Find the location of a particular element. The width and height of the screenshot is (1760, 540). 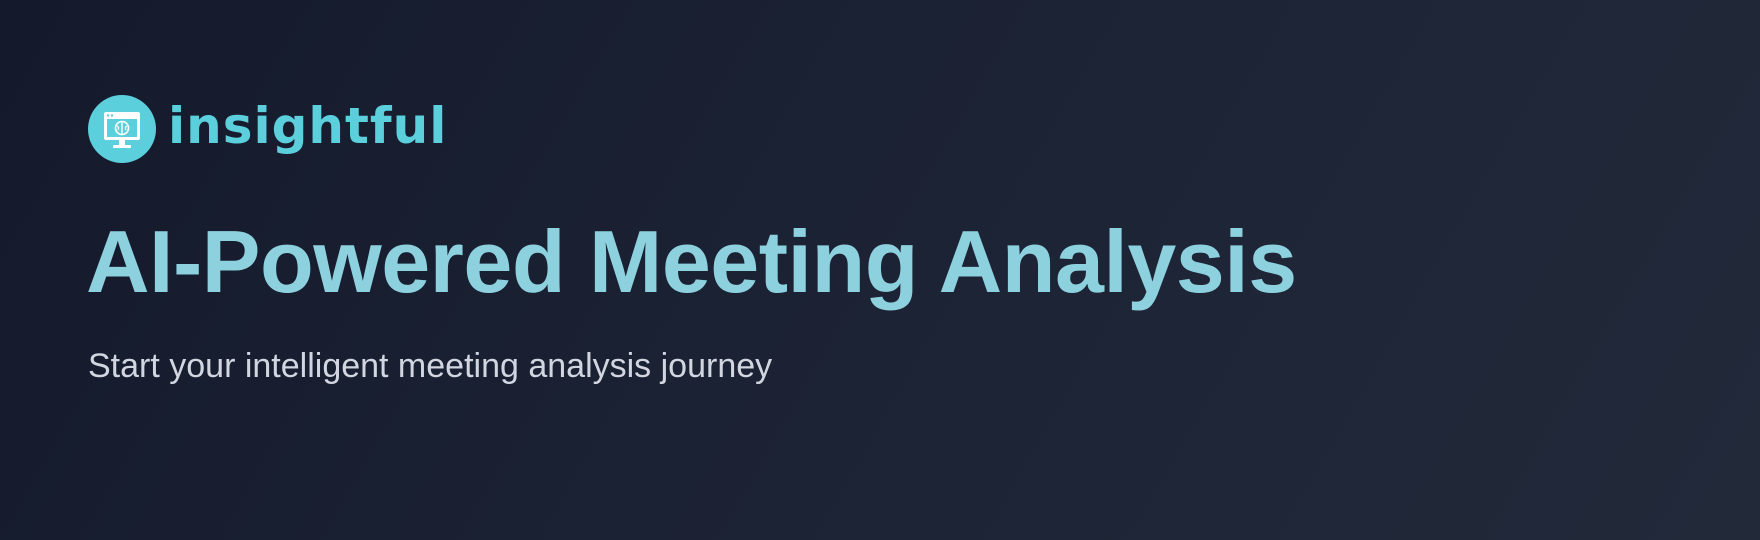

monitor-brain-icon is located at coordinates (122, 129).